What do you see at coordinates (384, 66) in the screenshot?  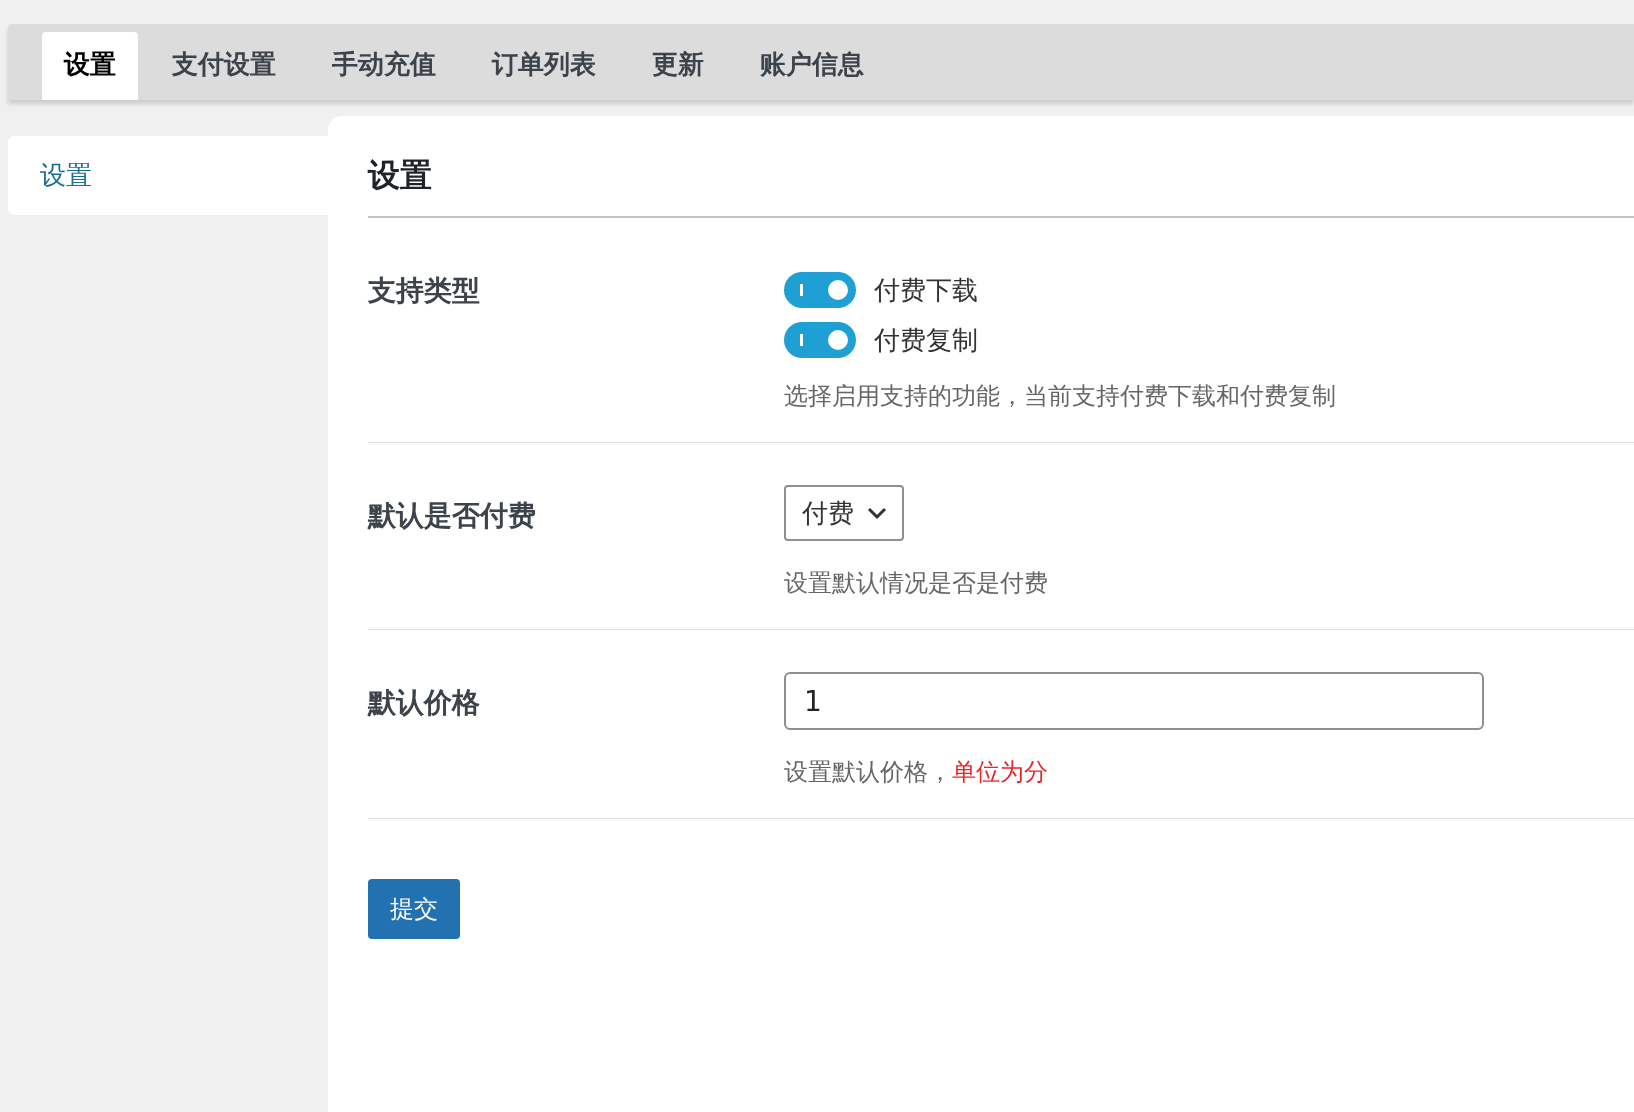 I see `tab: 手动充值` at bounding box center [384, 66].